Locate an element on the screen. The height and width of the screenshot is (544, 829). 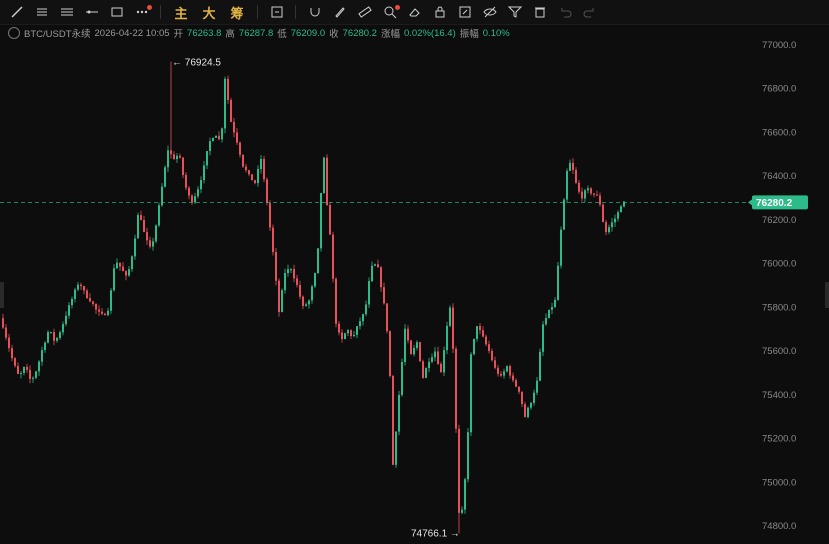
eraser-icon is located at coordinates (414, 12).